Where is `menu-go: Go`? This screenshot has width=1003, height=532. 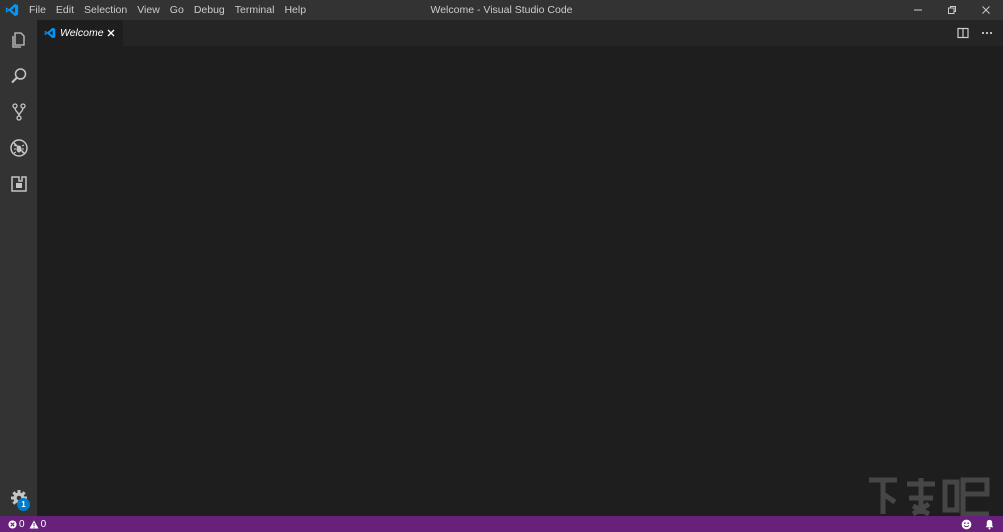
menu-go: Go is located at coordinates (177, 10).